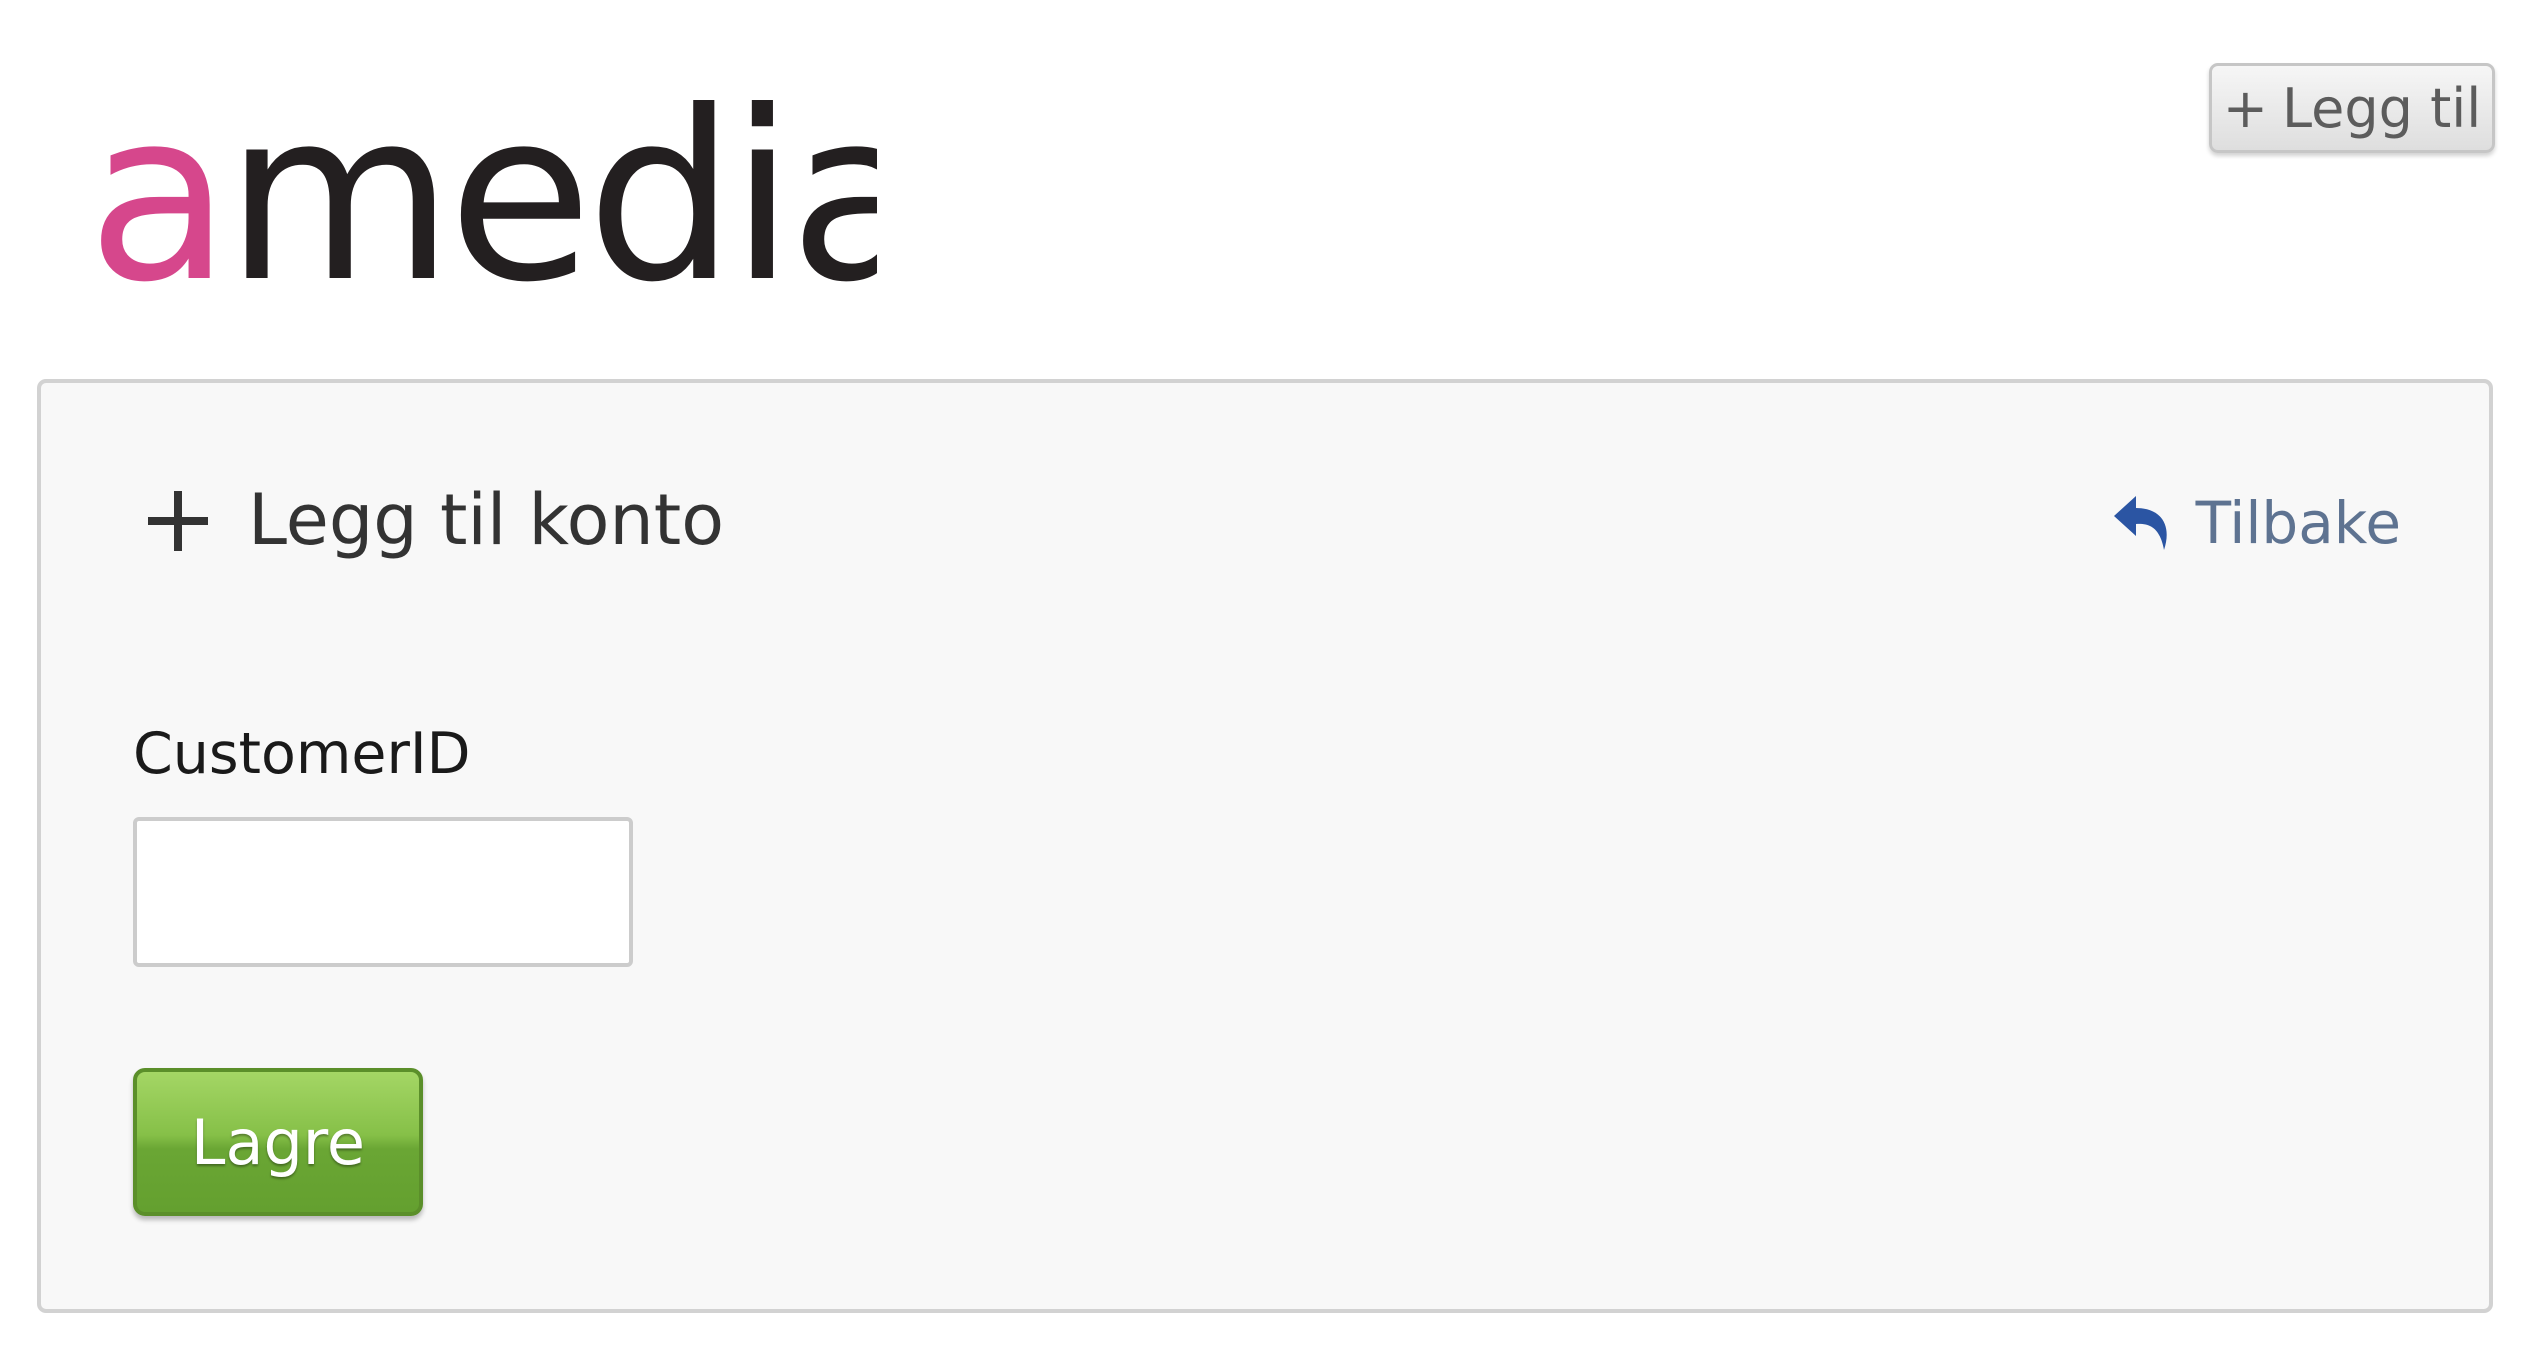 Image resolution: width=2528 pixels, height=1362 pixels. What do you see at coordinates (2298, 523) in the screenshot?
I see `back-link-label: Tilbake` at bounding box center [2298, 523].